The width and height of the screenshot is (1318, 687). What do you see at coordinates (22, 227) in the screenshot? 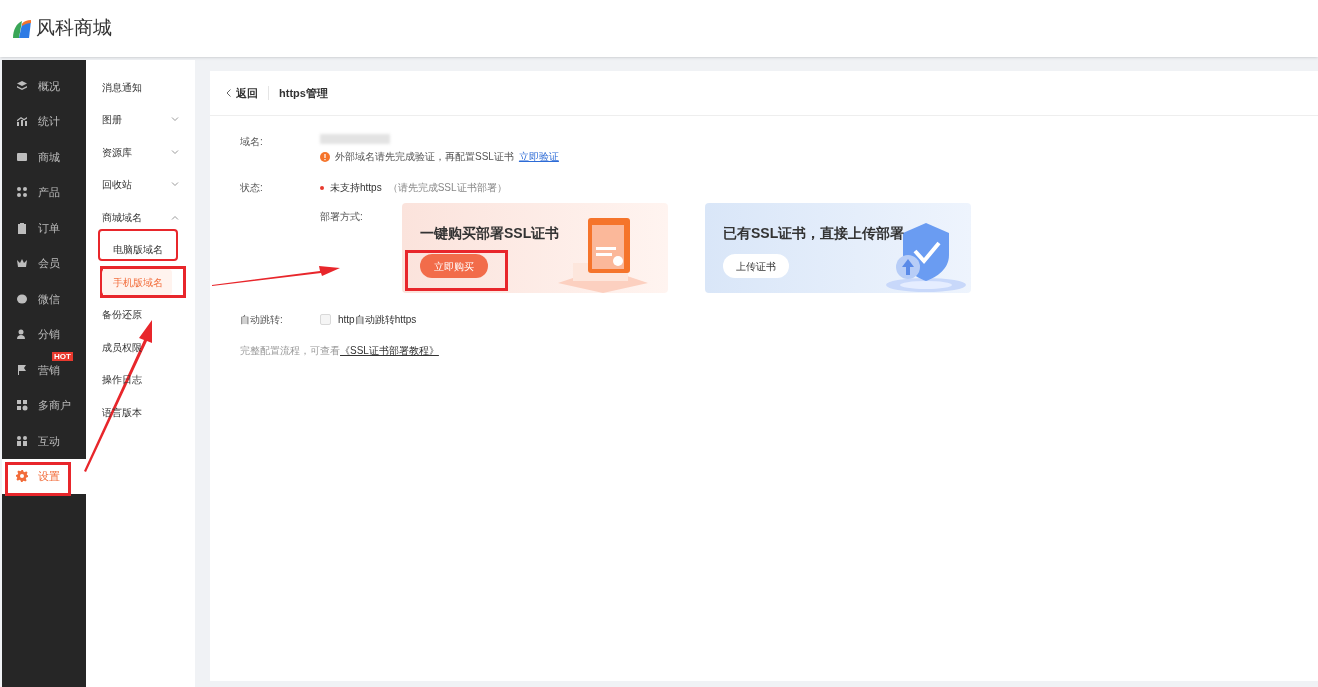
I see `clipboard-icon` at bounding box center [22, 227].